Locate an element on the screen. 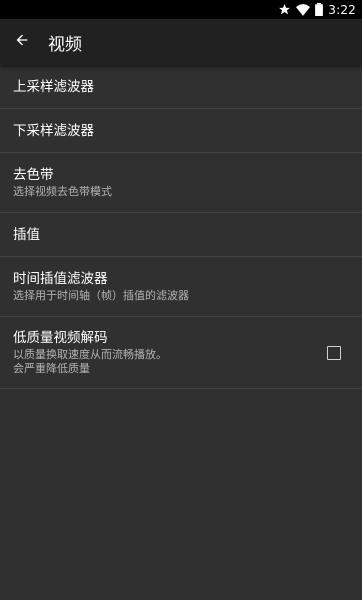 Image resolution: width=362 pixels, height=600 pixels. battery-icon is located at coordinates (319, 9).